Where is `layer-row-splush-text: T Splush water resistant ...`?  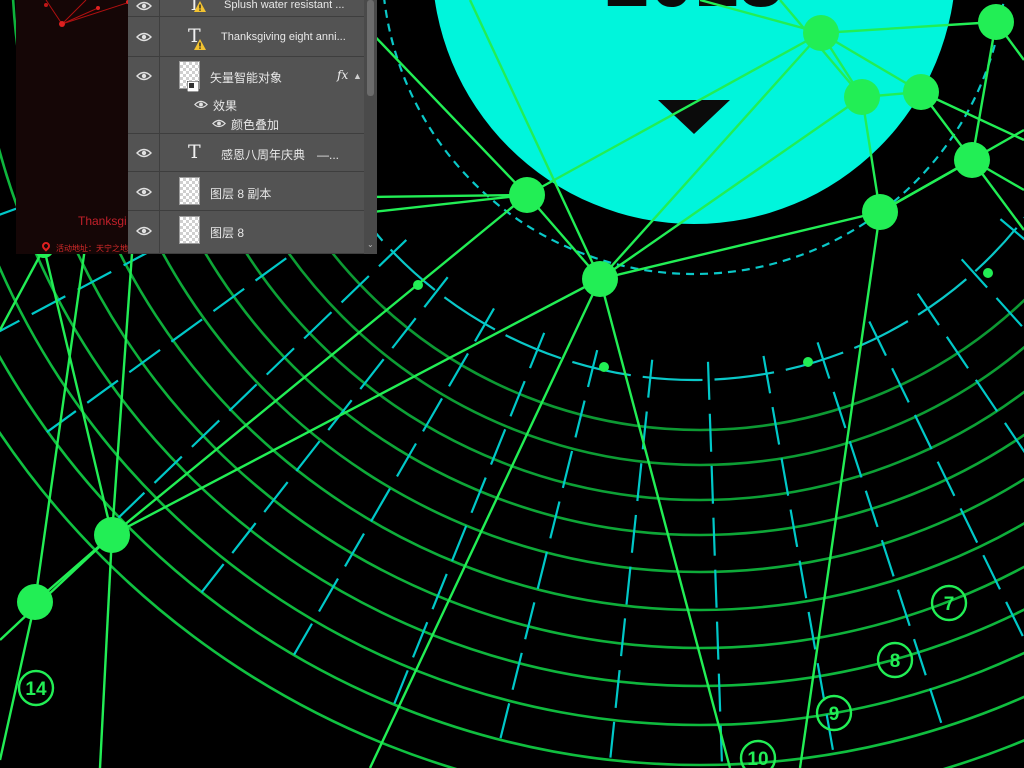 layer-row-splush-text: T Splush water resistant ... is located at coordinates (246, 8).